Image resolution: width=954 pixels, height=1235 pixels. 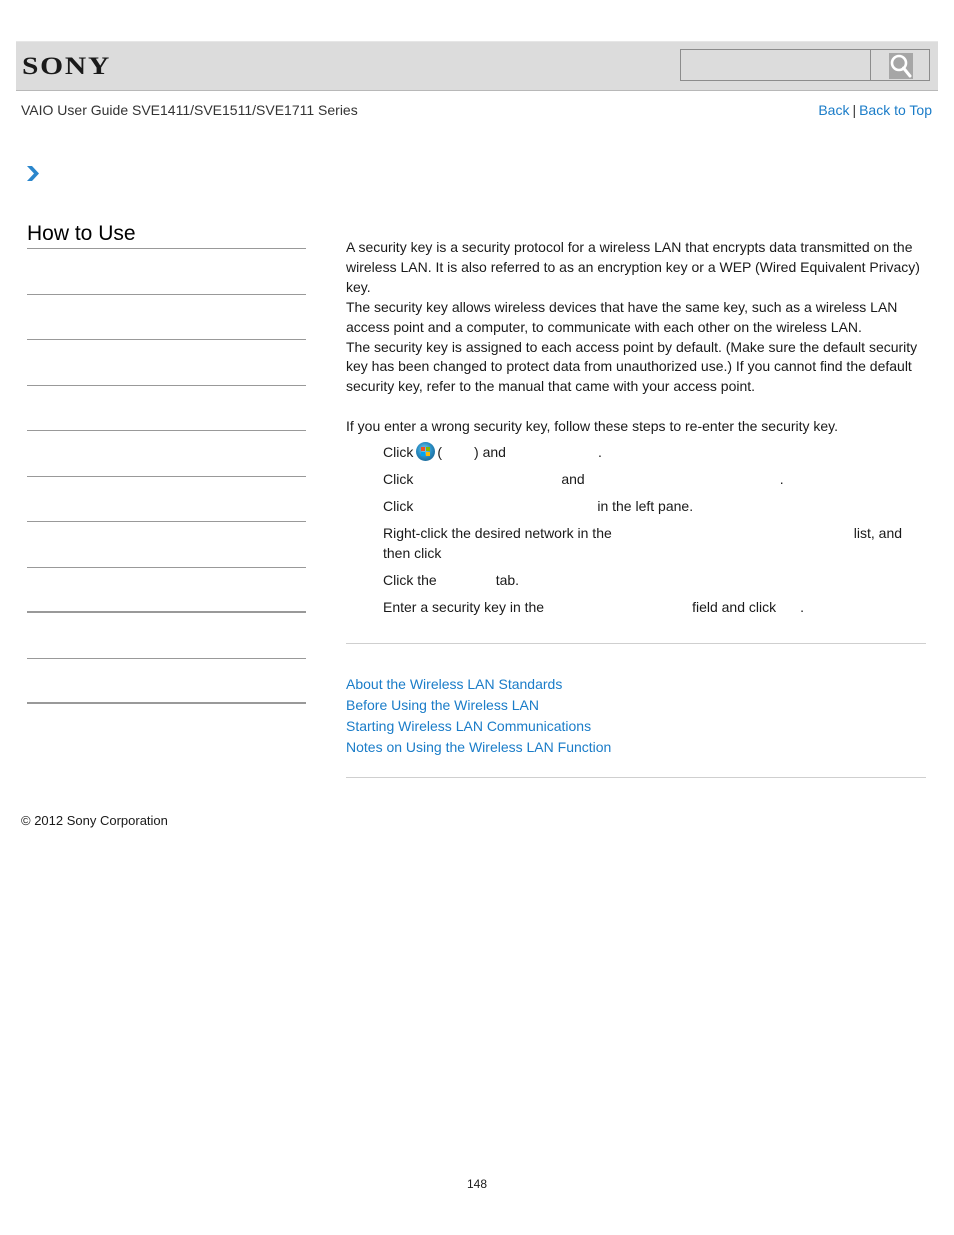 What do you see at coordinates (776, 65) in the screenshot?
I see `search-input` at bounding box center [776, 65].